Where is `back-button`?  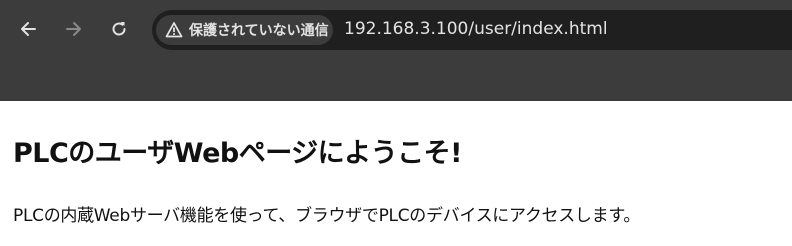
back-button is located at coordinates (29, 29).